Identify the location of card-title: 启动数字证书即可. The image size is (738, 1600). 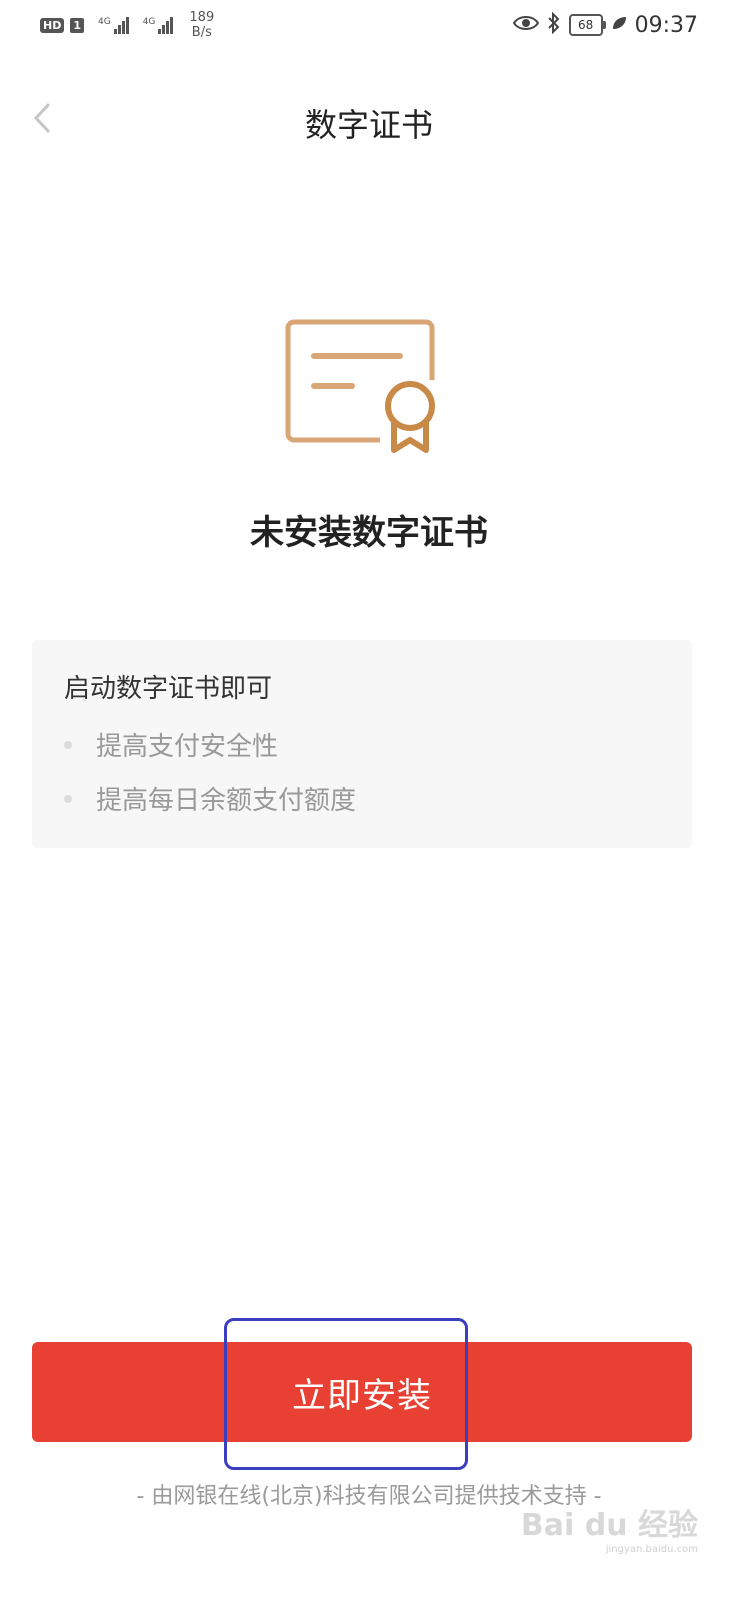
(168, 689).